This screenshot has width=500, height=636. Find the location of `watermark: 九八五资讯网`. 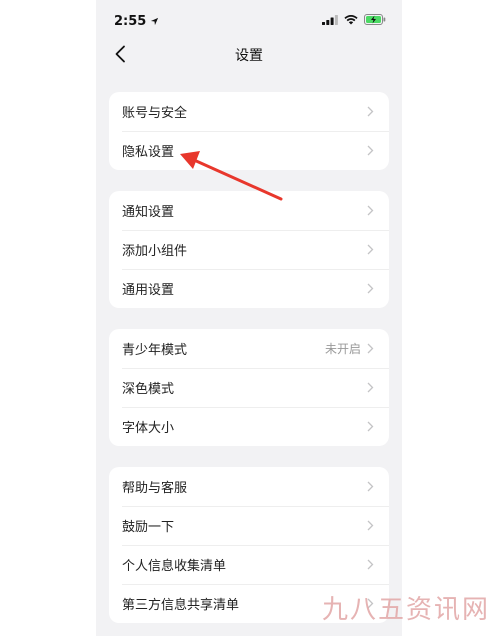

watermark: 九八五资讯网 is located at coordinates (405, 610).